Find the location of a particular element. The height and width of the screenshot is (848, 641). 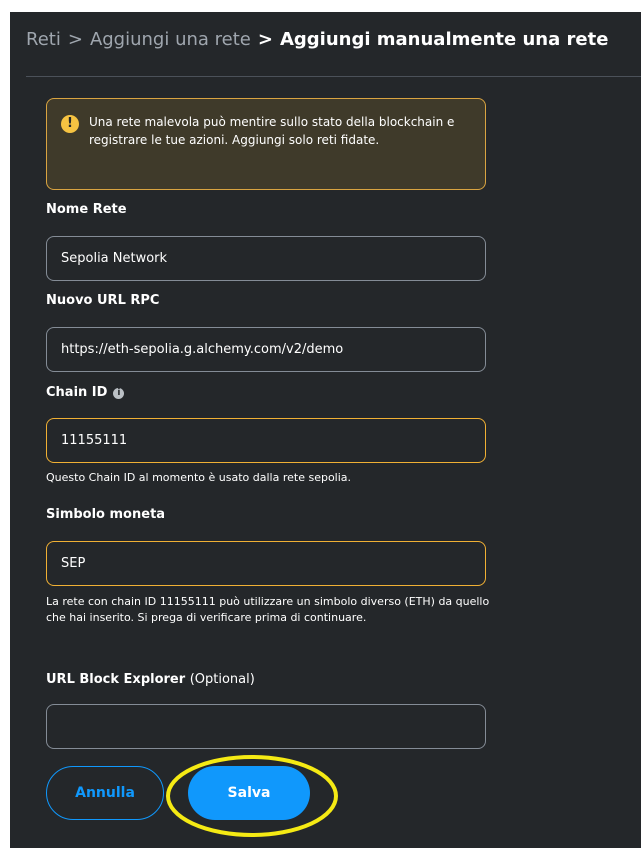

optional-tag: (Optional) is located at coordinates (222, 679).